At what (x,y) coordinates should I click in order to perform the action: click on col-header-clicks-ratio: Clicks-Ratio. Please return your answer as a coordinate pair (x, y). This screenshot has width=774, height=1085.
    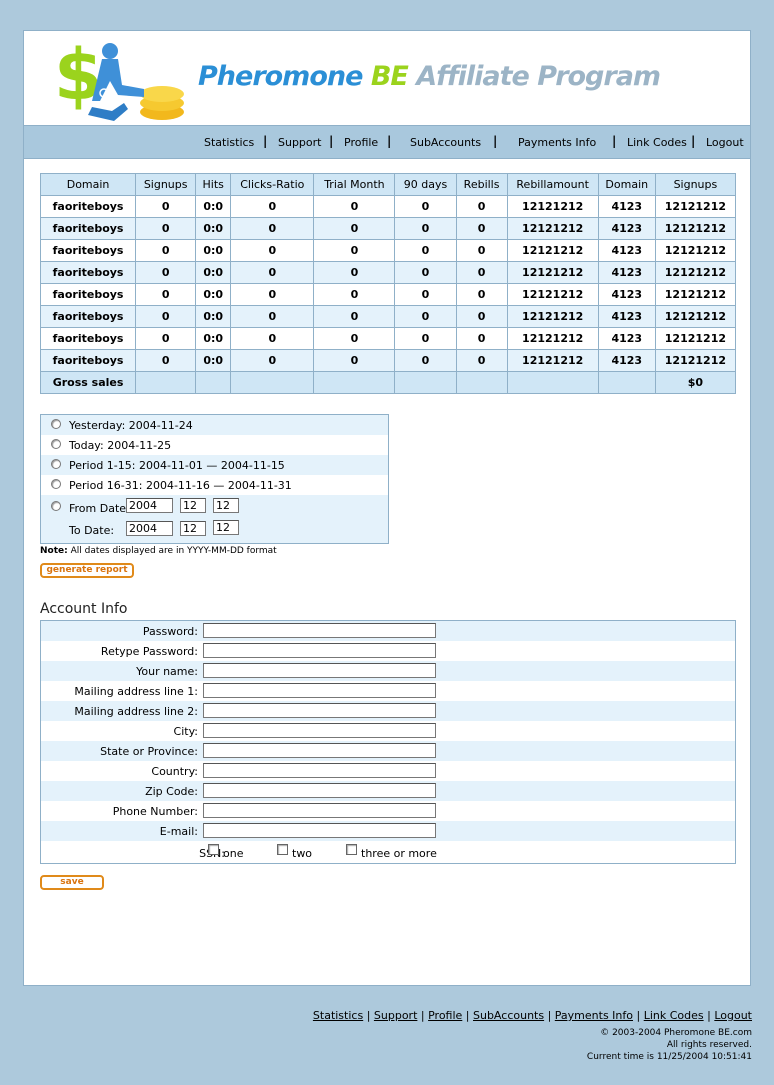
    Looking at the image, I should click on (272, 184).